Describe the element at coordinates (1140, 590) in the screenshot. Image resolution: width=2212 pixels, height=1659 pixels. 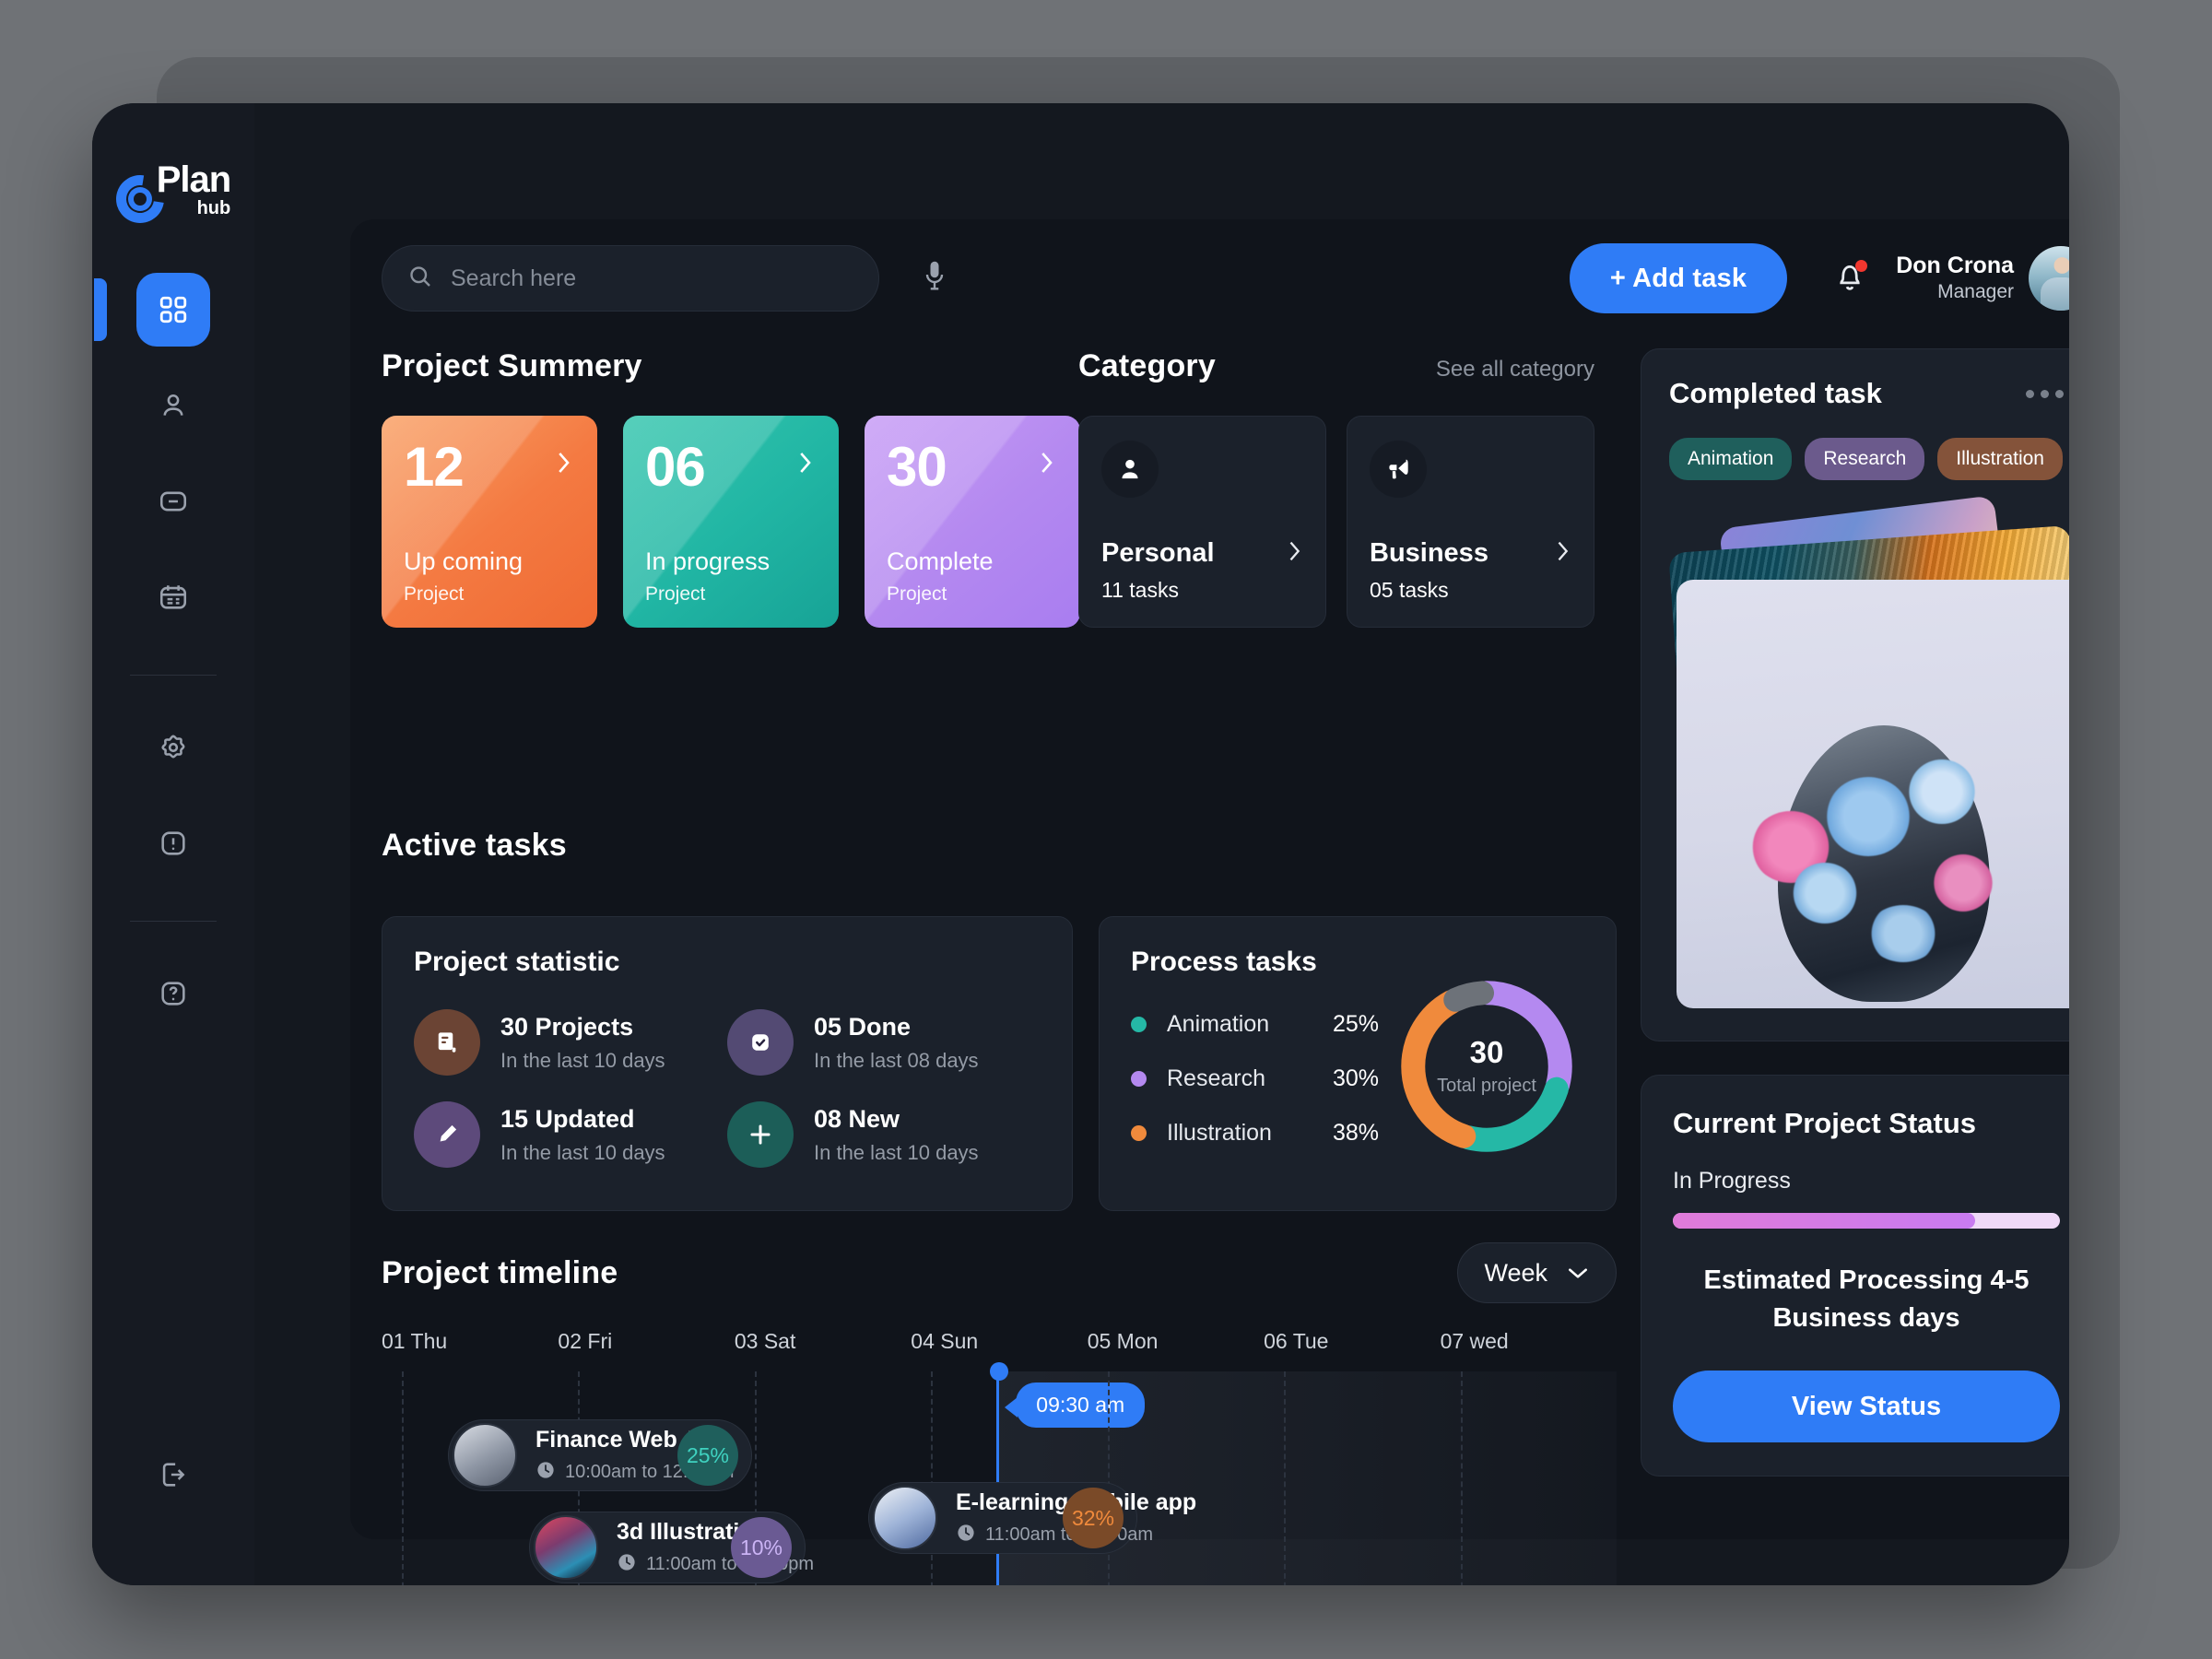
I see `category-task-count: 11 tasks` at that location.